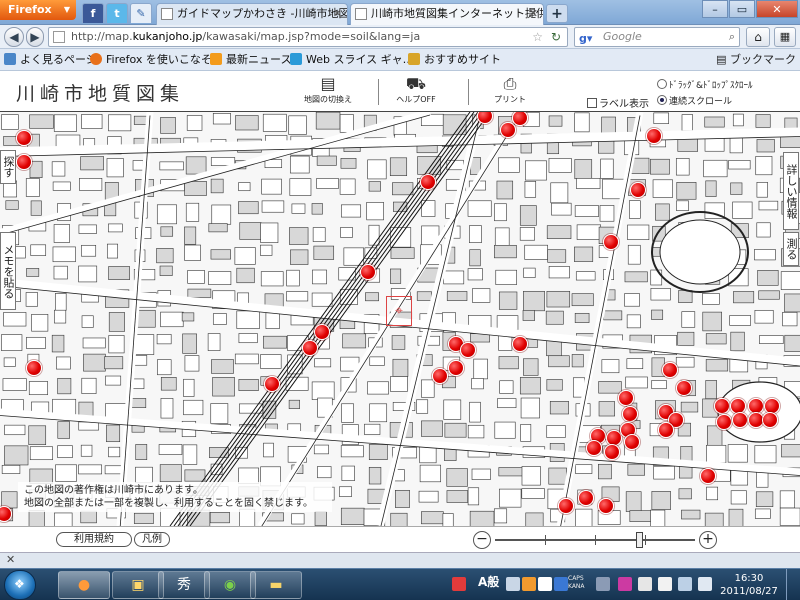  Describe the element at coordinates (482, 540) in the screenshot. I see `zoom-out-button: −` at that location.